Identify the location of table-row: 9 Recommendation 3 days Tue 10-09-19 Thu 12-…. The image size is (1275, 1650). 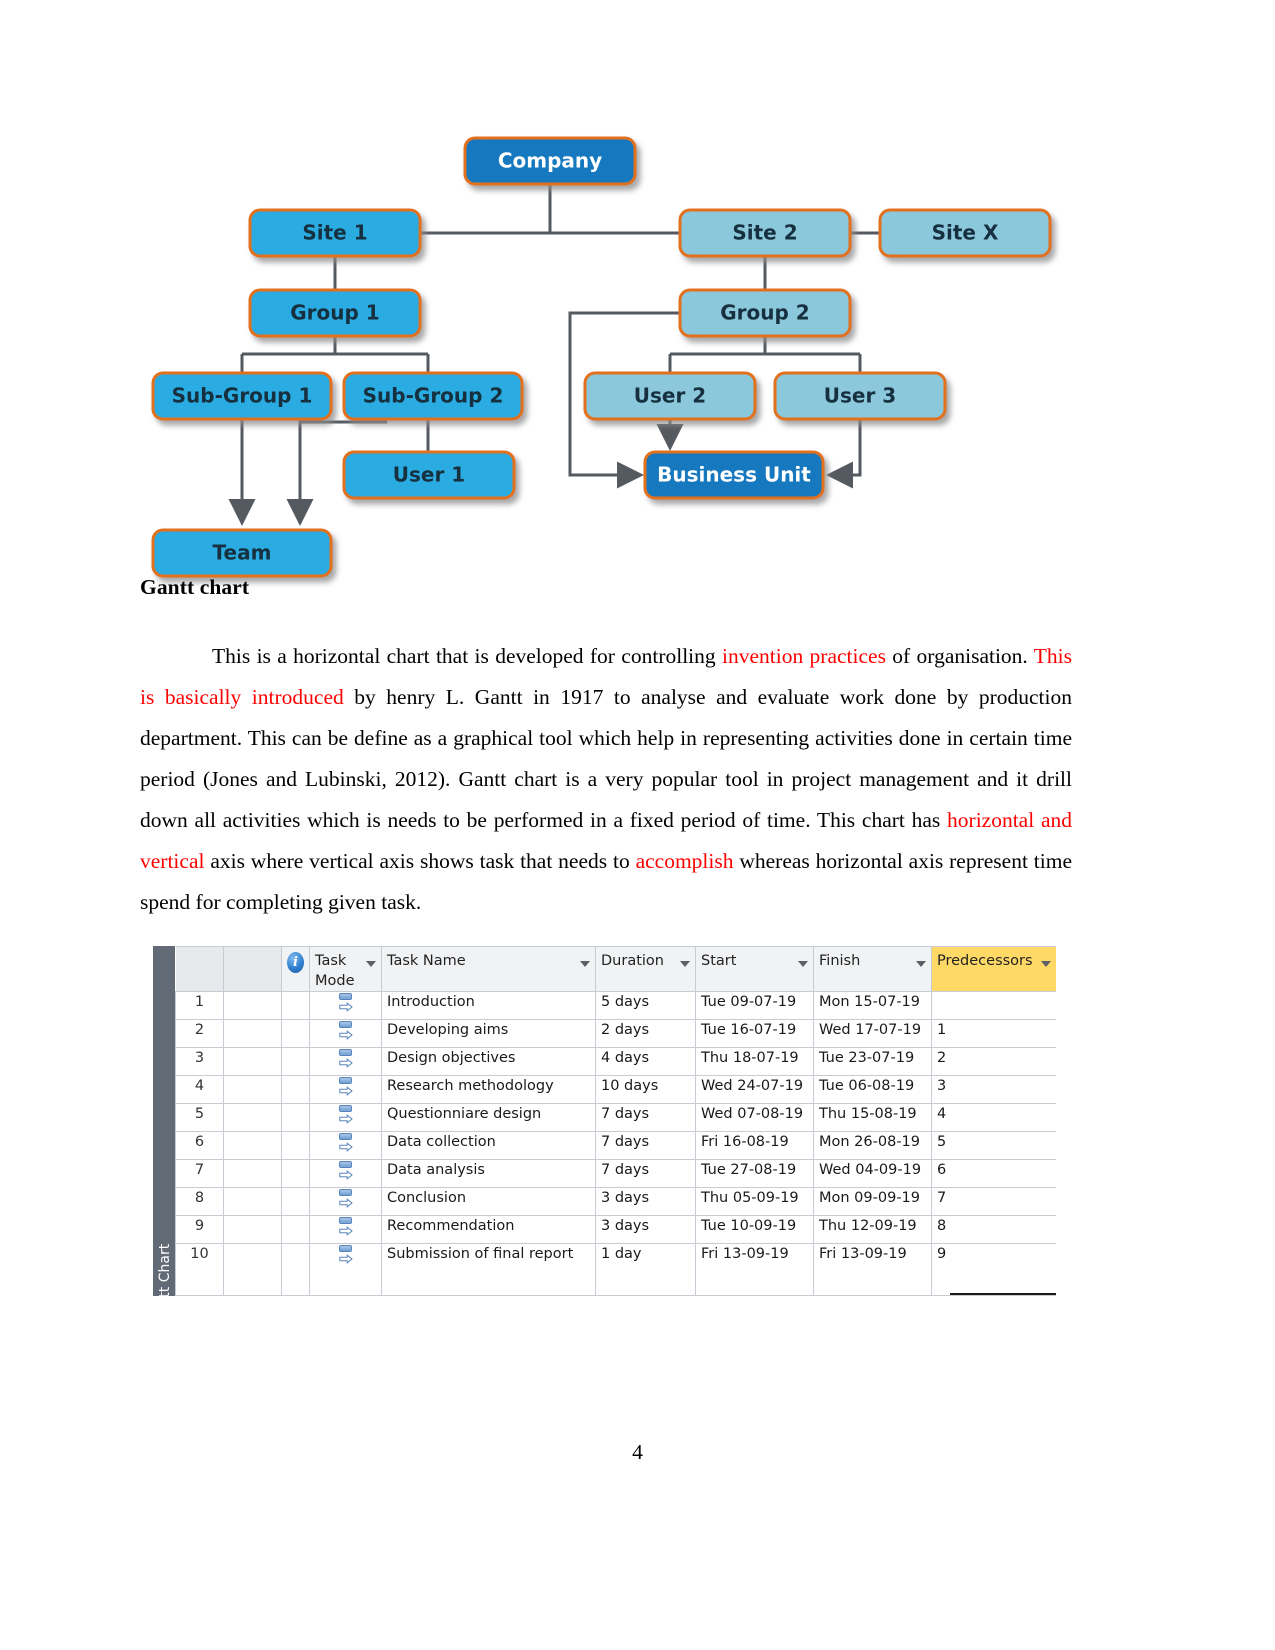
(615, 1229).